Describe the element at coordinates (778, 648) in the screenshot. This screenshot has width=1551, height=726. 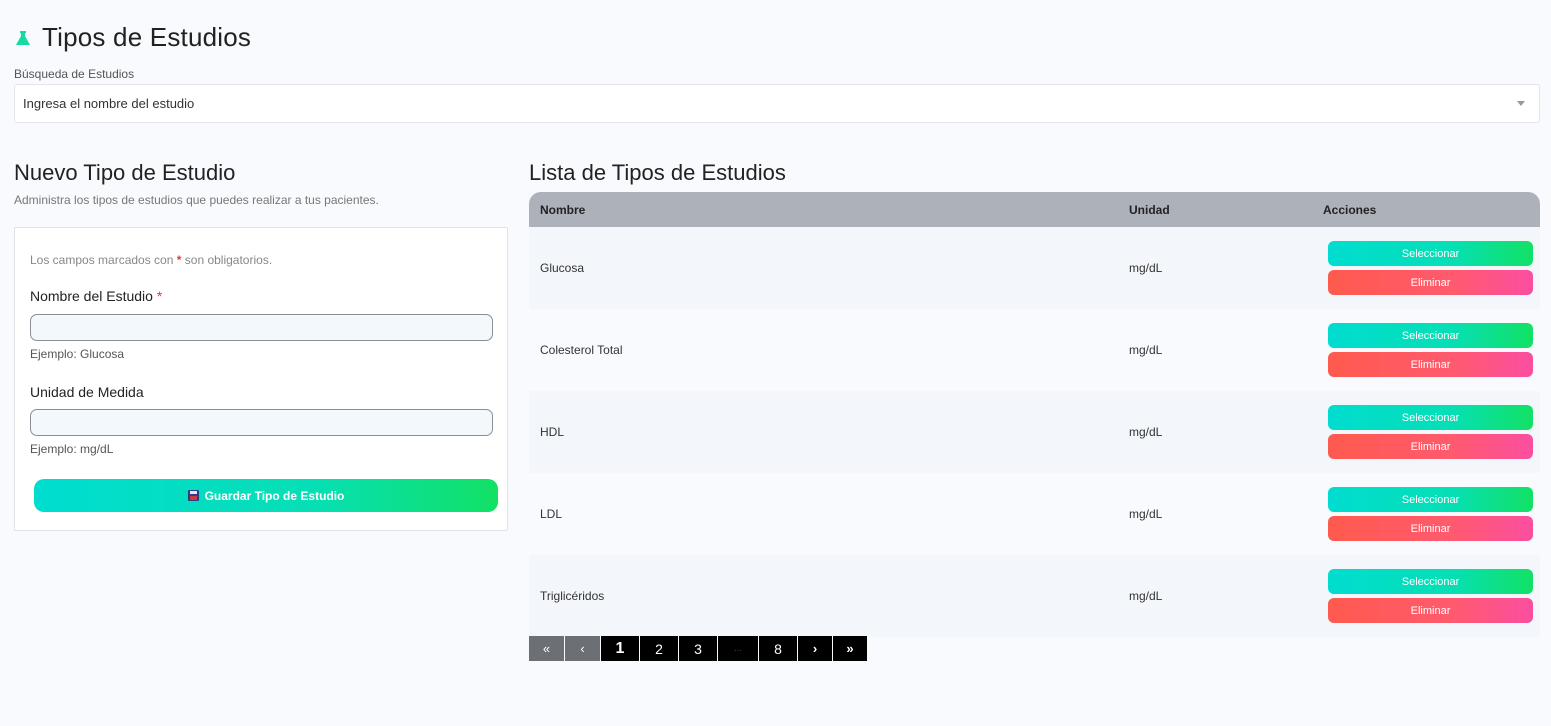
I see `page-button-8: 8` at that location.